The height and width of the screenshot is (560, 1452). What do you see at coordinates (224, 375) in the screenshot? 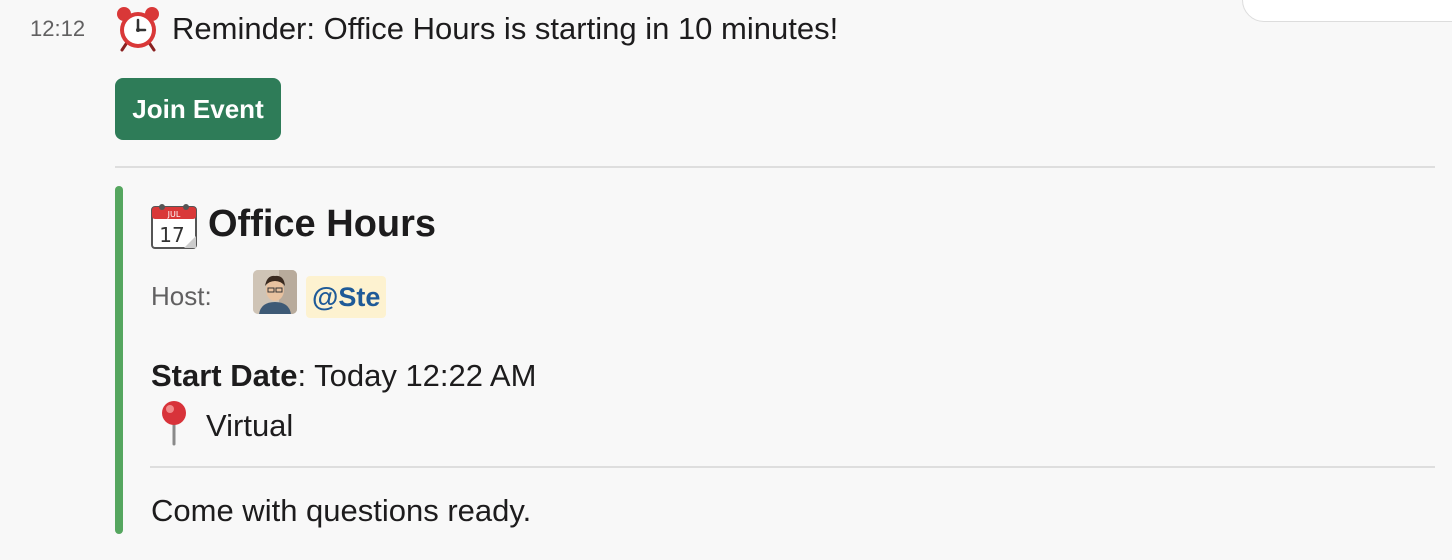
I see `start-date-label: Start Date` at bounding box center [224, 375].